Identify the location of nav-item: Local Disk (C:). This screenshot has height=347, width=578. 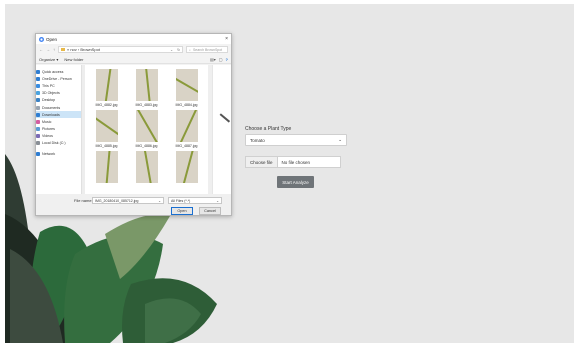
(58, 143).